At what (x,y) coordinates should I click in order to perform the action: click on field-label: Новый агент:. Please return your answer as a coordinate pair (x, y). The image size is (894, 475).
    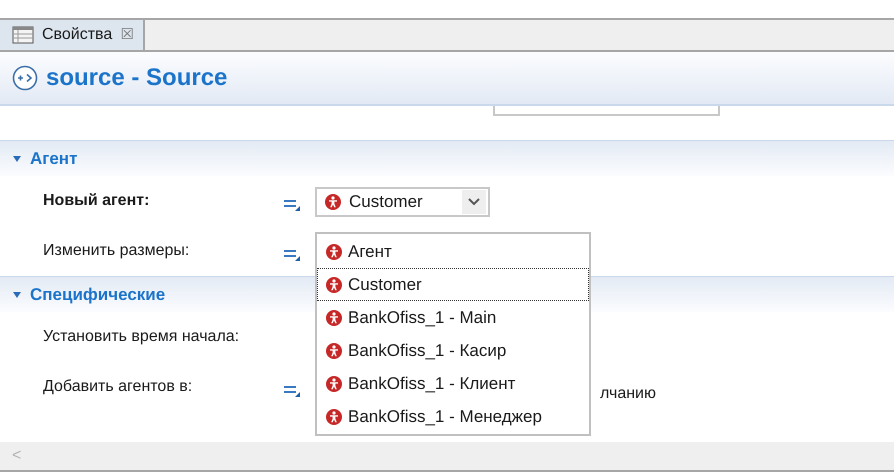
    Looking at the image, I should click on (96, 201).